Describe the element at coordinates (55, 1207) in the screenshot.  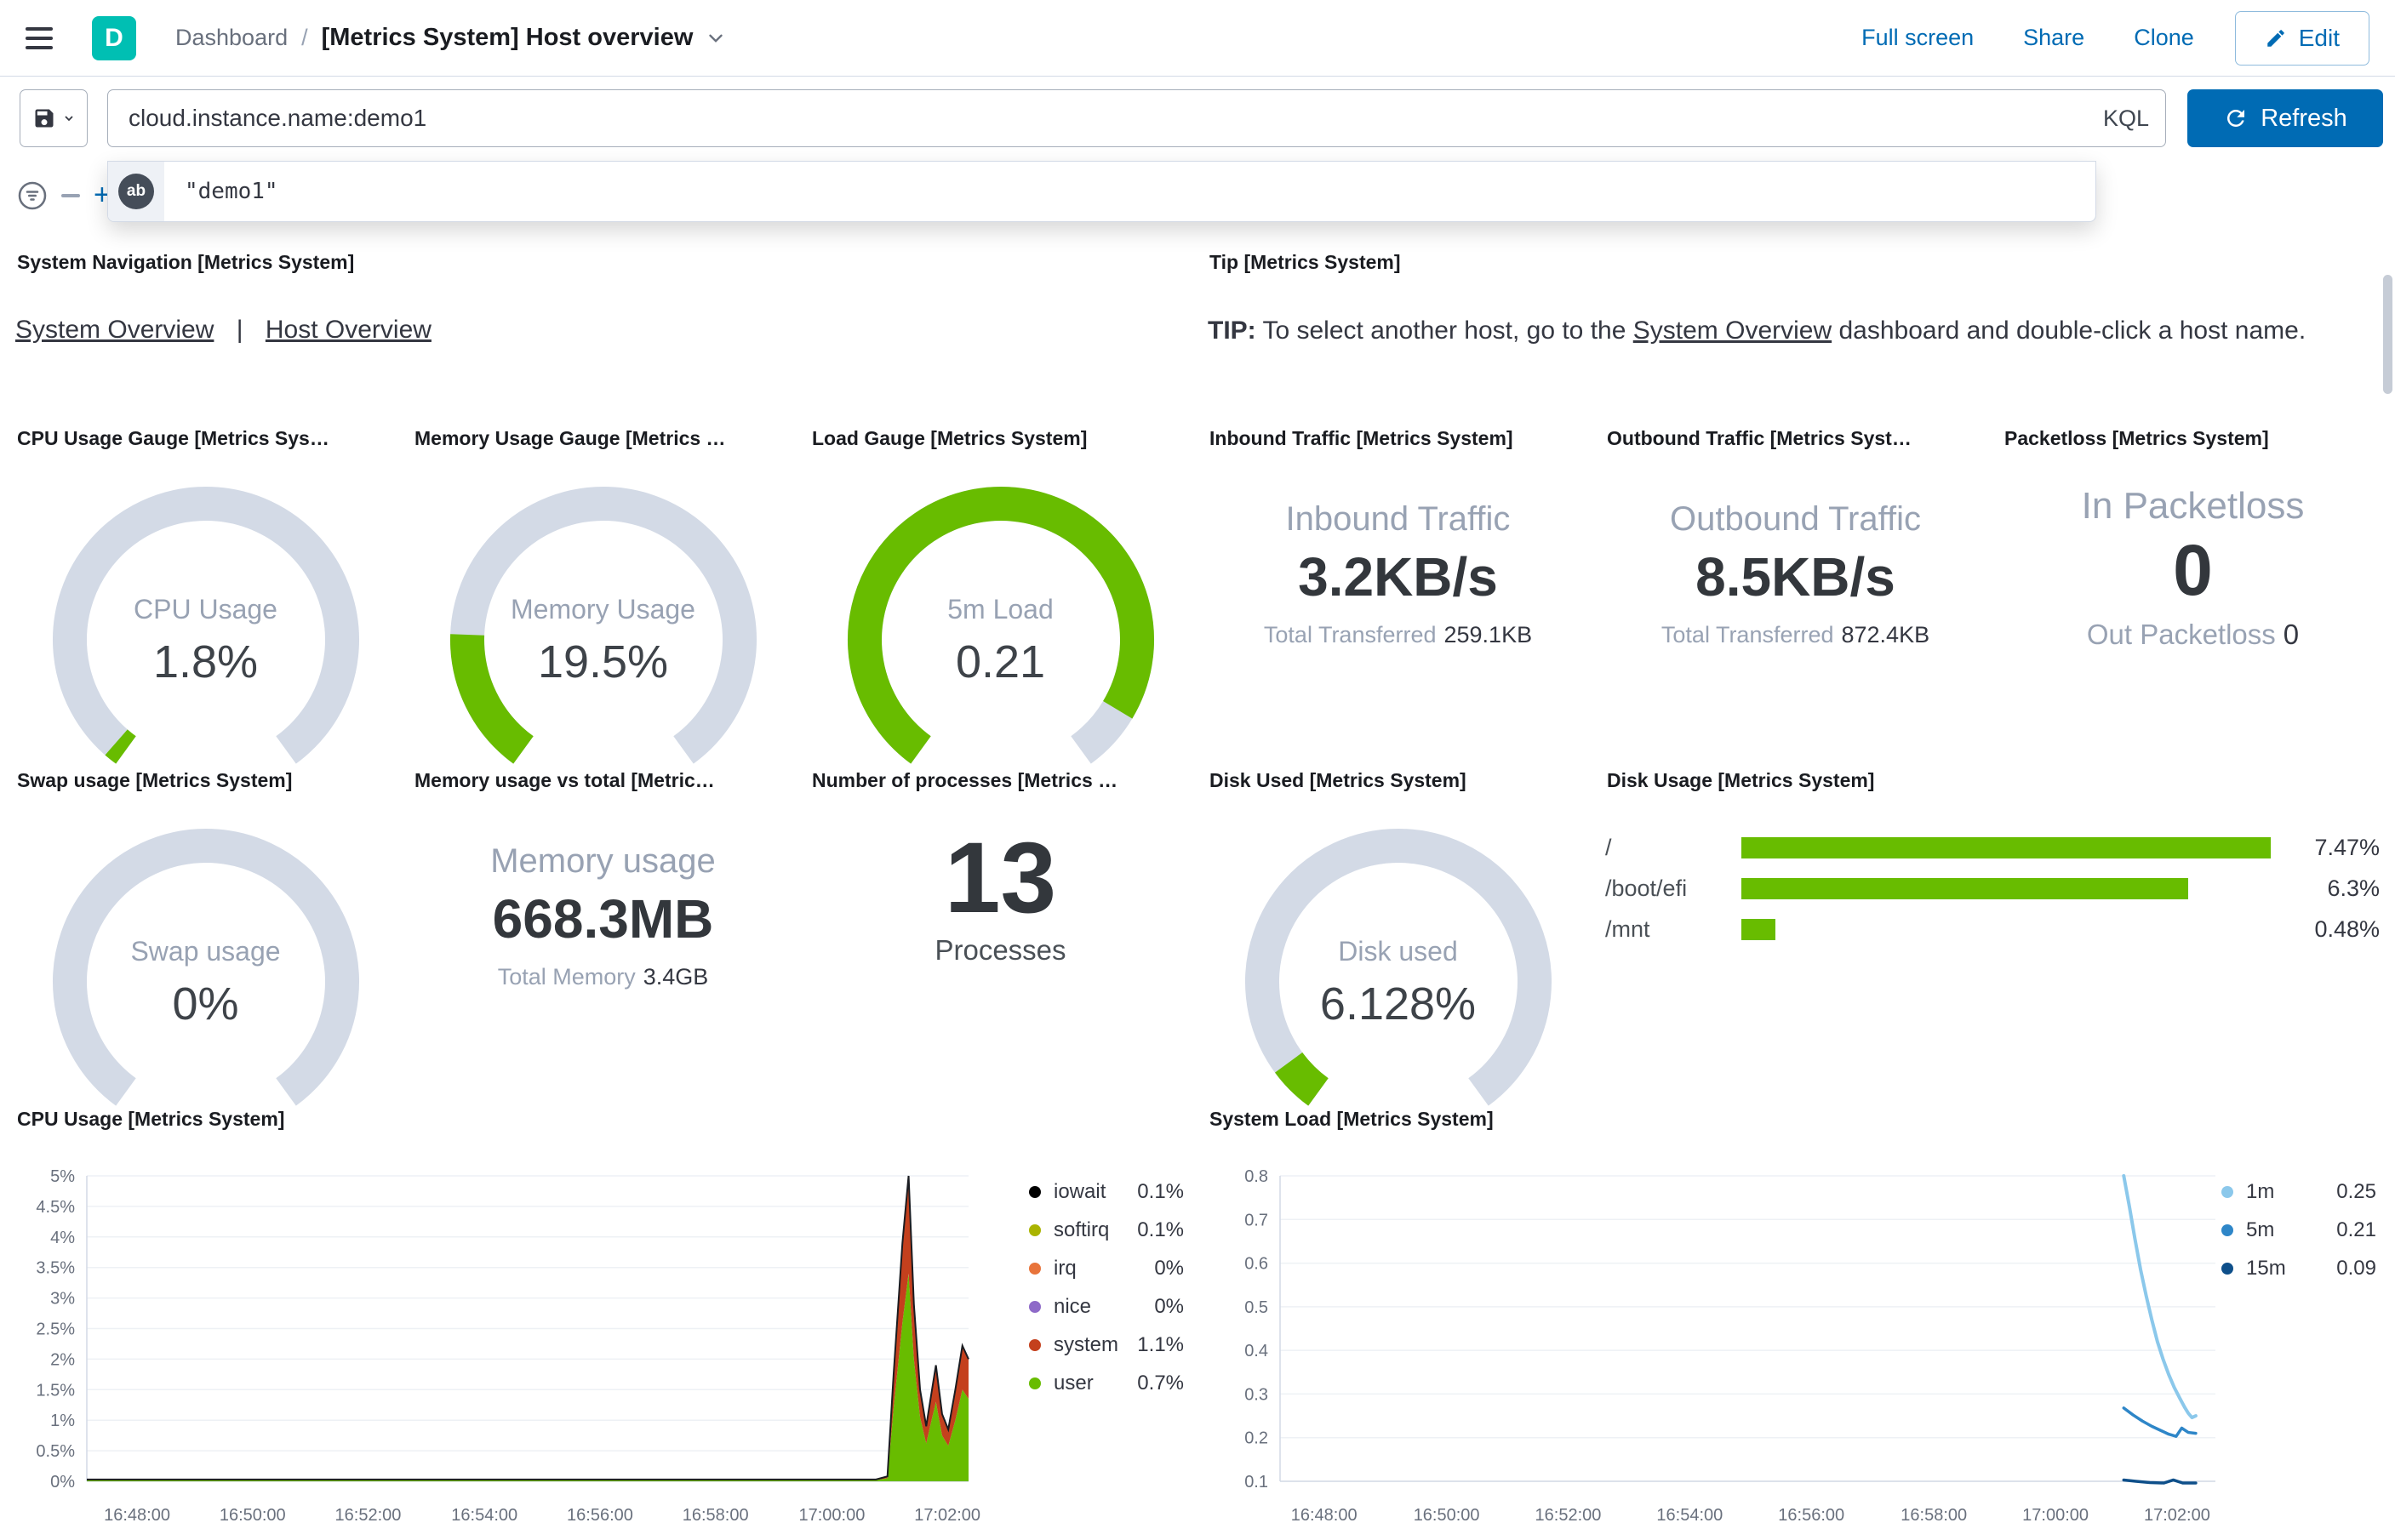
I see `svg-text: 4.5%` at that location.